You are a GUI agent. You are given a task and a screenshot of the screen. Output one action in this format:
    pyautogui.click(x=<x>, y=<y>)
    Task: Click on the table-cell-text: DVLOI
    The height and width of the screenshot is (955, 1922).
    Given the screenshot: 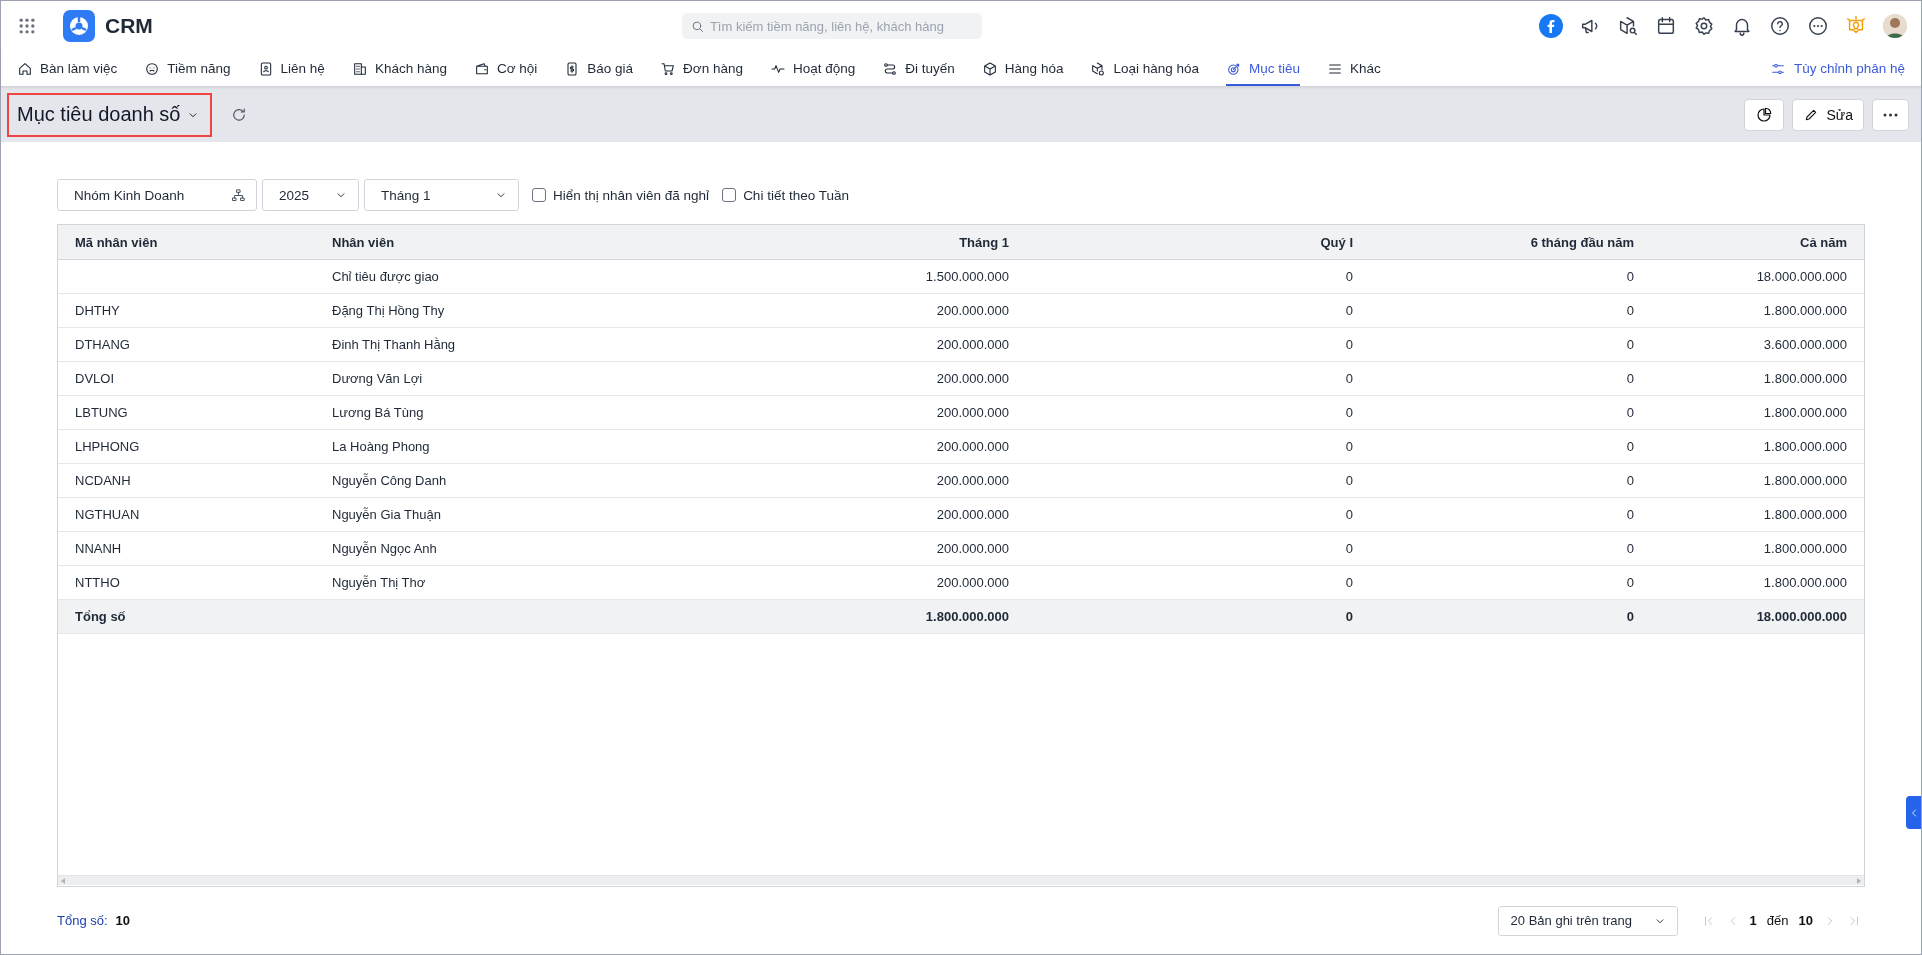 What is the action you would take?
    pyautogui.click(x=94, y=378)
    